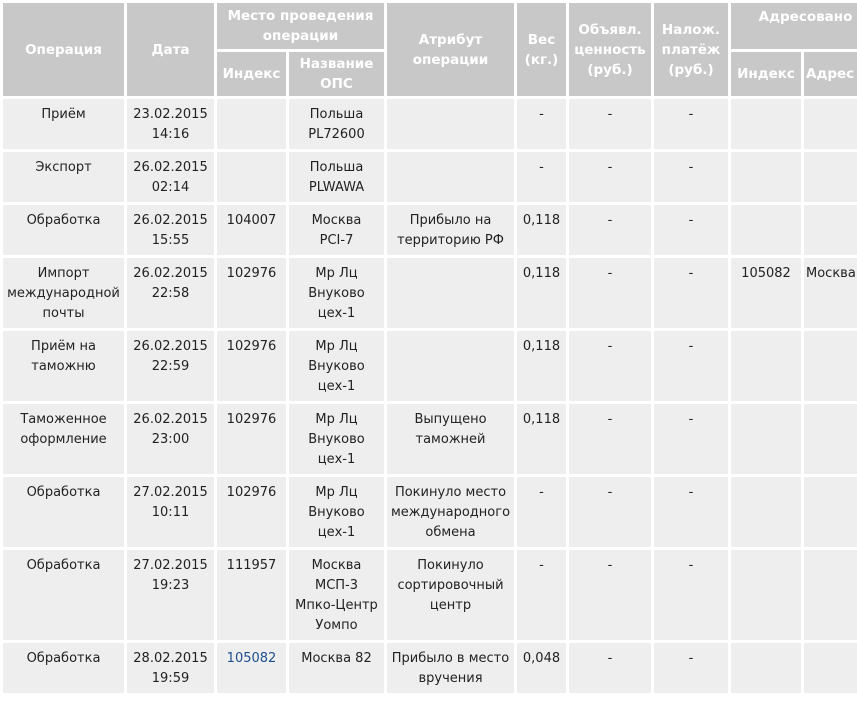 This screenshot has height=718, width=857. Describe the element at coordinates (828, 293) in the screenshot. I see `cell-addr-address: Москва` at that location.